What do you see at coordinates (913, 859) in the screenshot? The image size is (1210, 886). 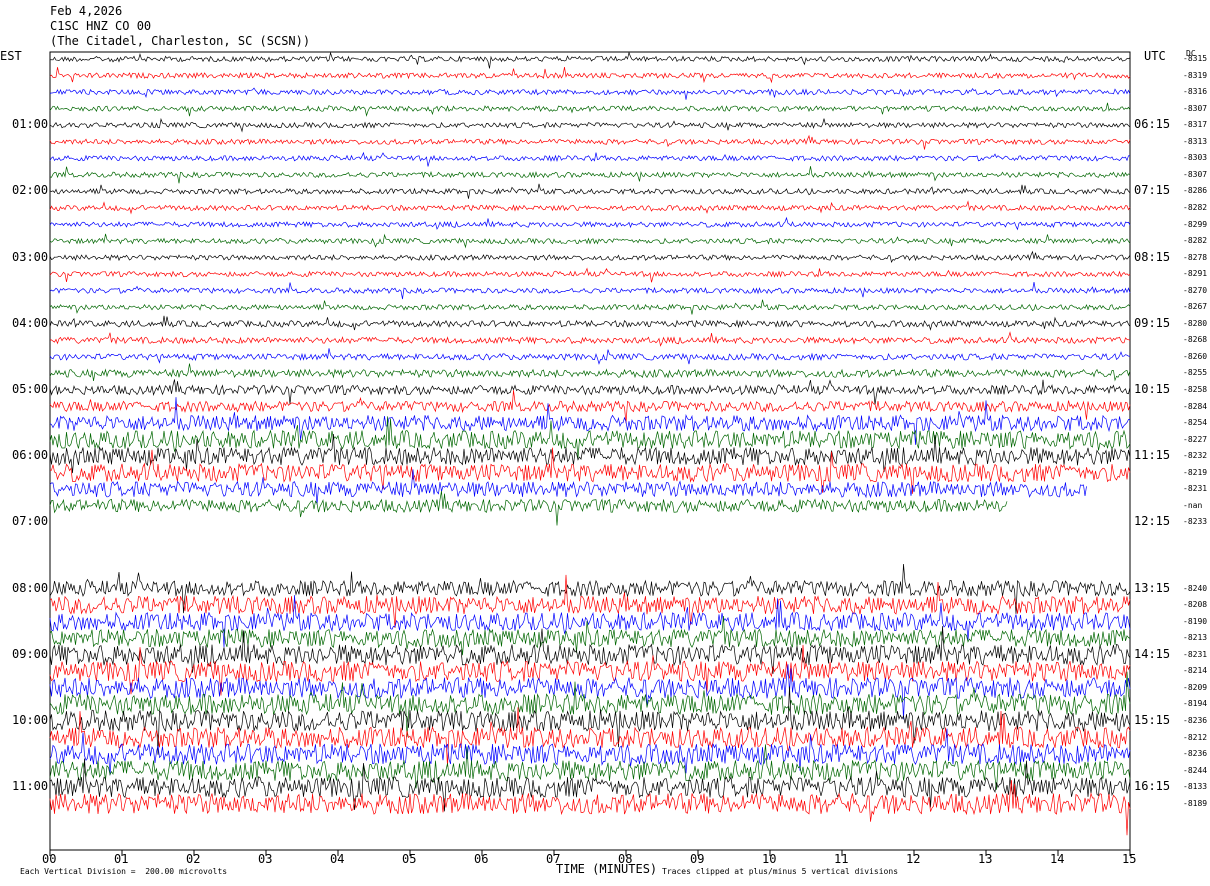 I see `x-tick-label-12: 12` at bounding box center [913, 859].